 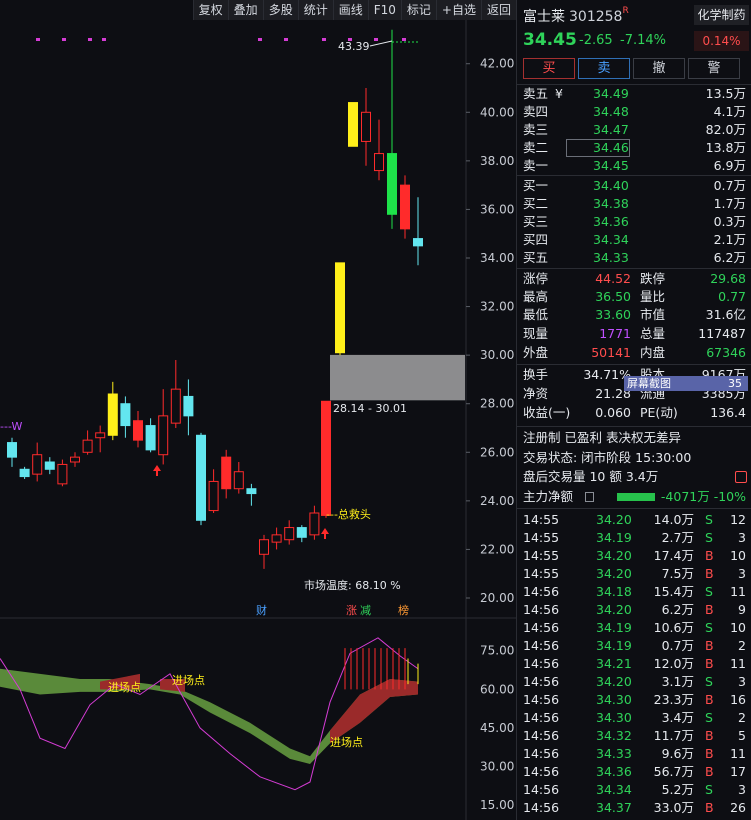 I want to click on tick-row: 14:55 34.20 14.0万 S 12, so click(x=634, y=520).